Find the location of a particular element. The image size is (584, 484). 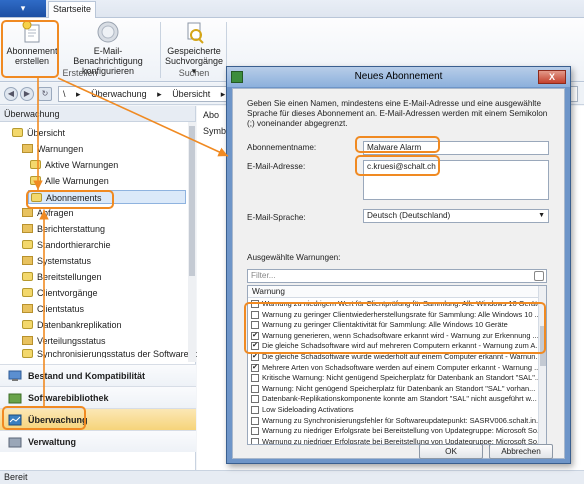

column-header-warnung: Warnung is located at coordinates (393, 292).